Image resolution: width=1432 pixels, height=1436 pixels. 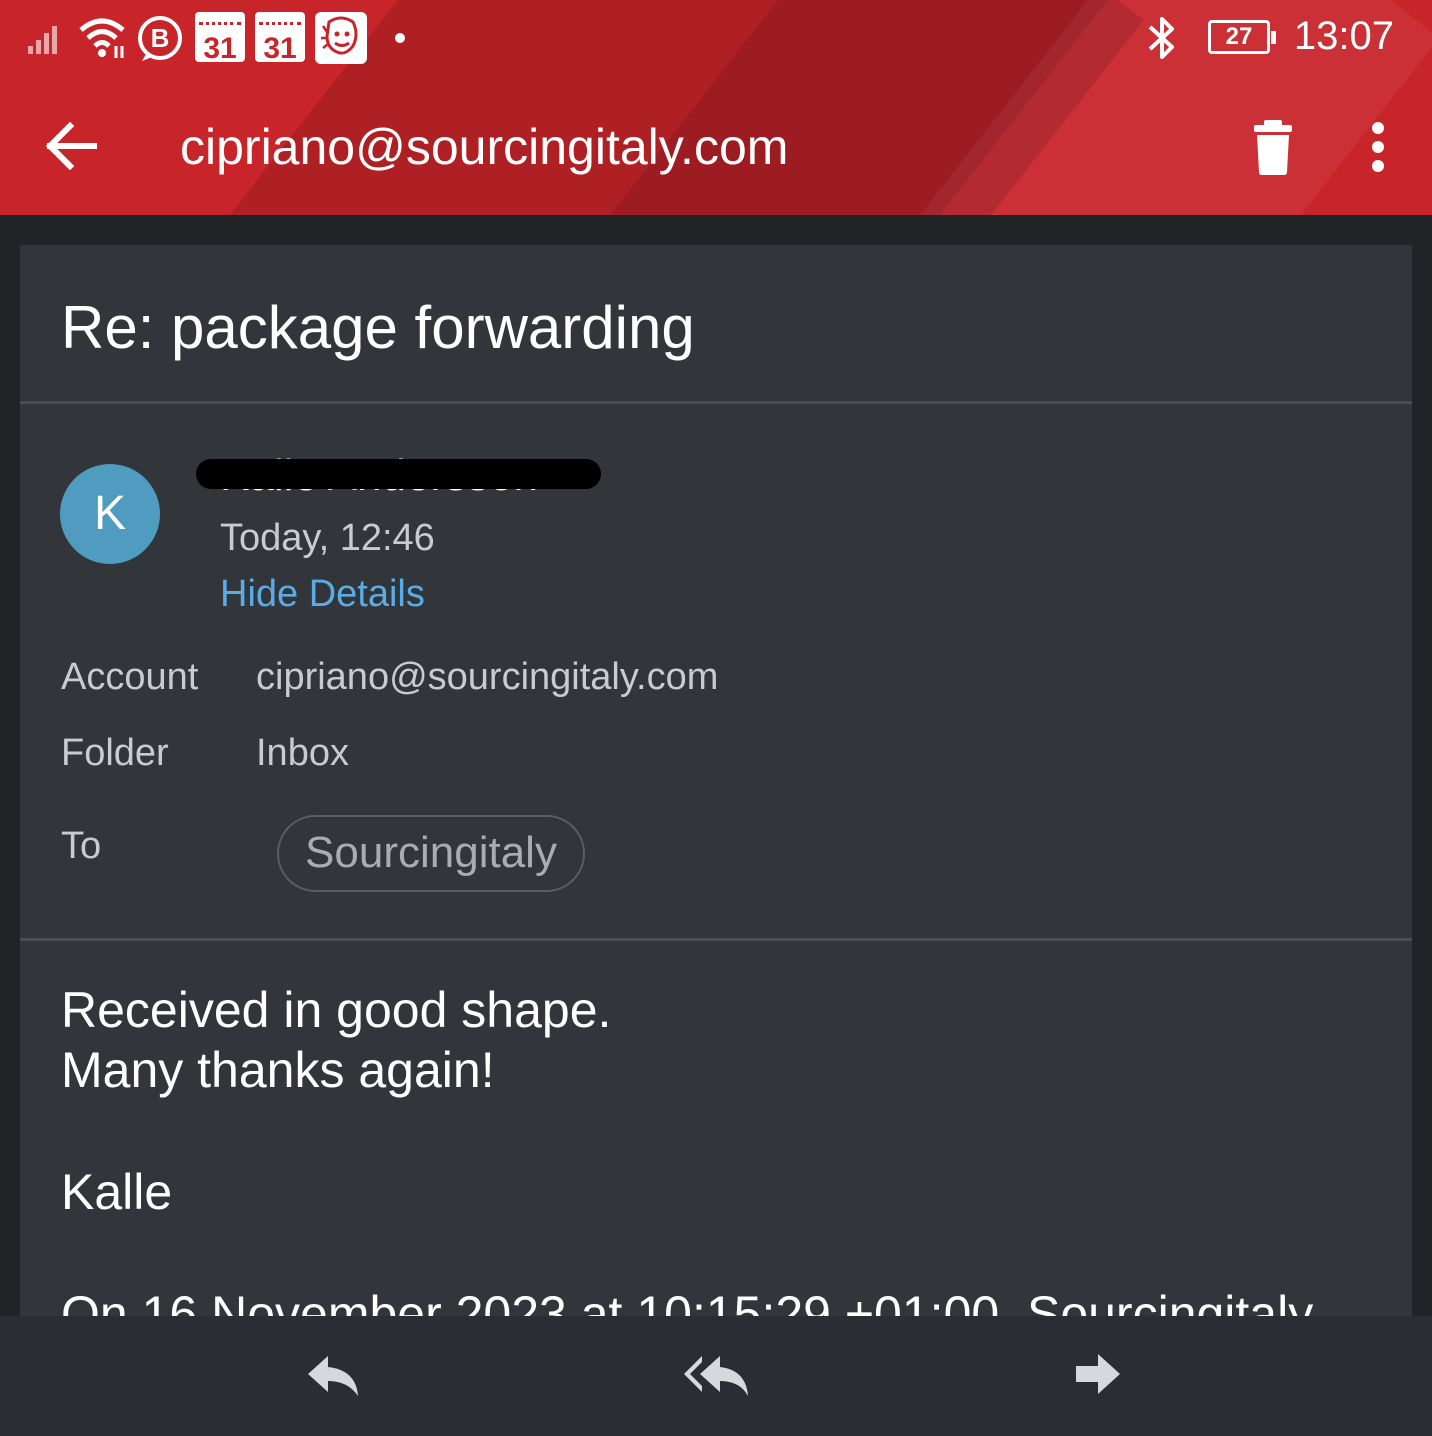 I want to click on bluetooth-icon, so click(x=1161, y=38).